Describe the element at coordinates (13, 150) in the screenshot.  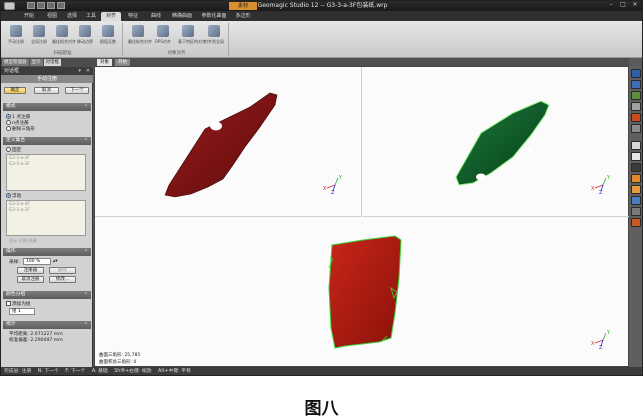
I see `fixed-radio: 固定` at that location.